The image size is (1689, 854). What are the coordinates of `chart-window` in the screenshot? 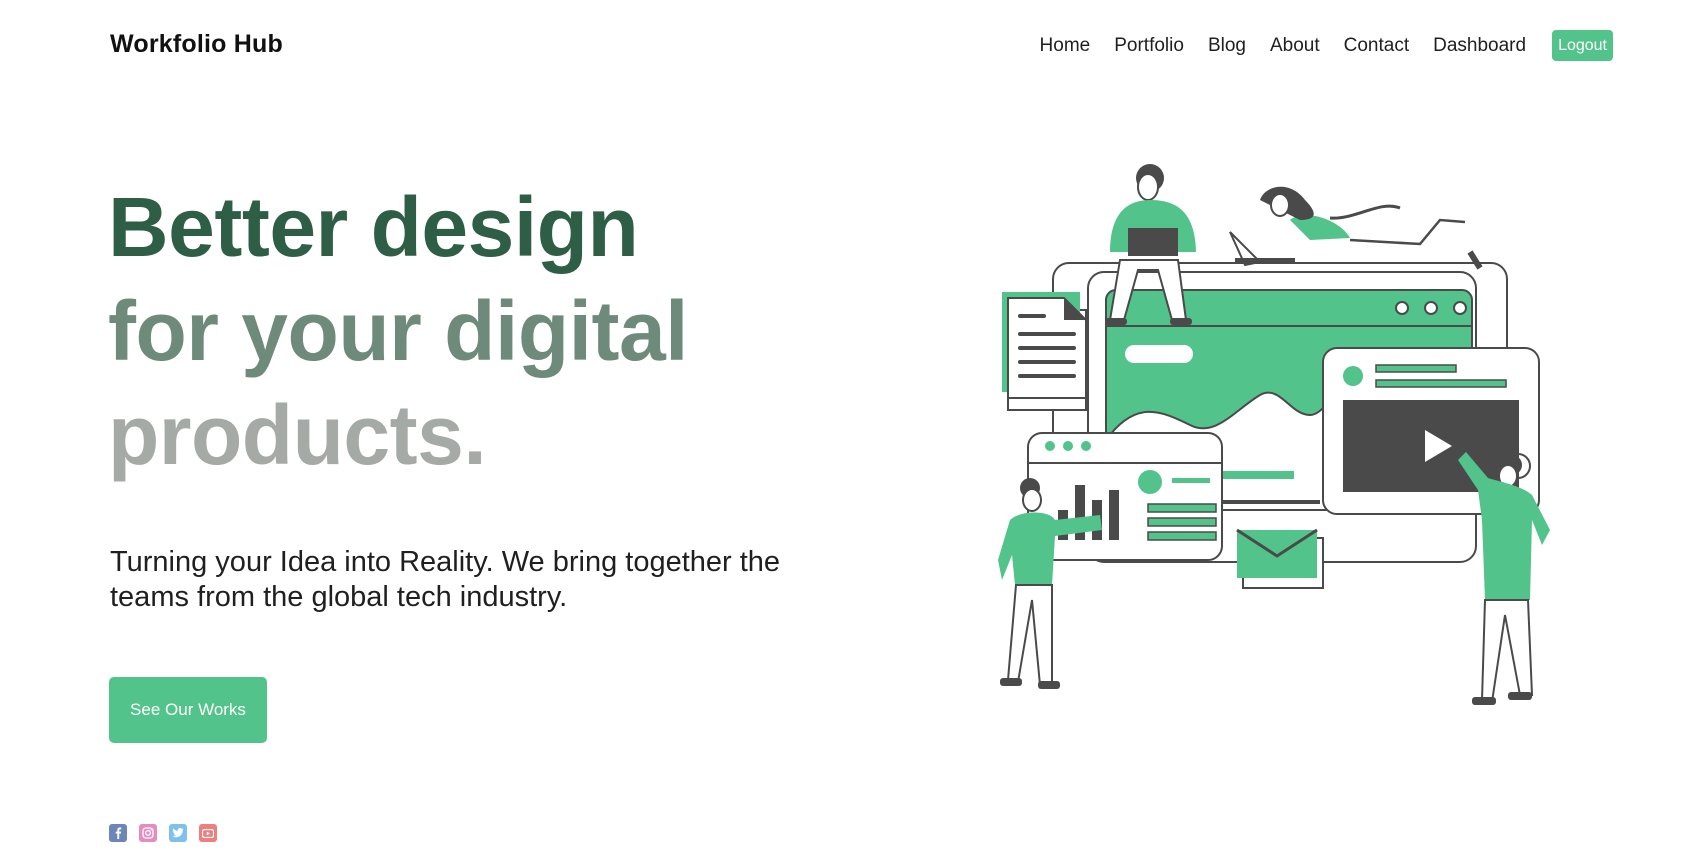 It's located at (1125, 496).